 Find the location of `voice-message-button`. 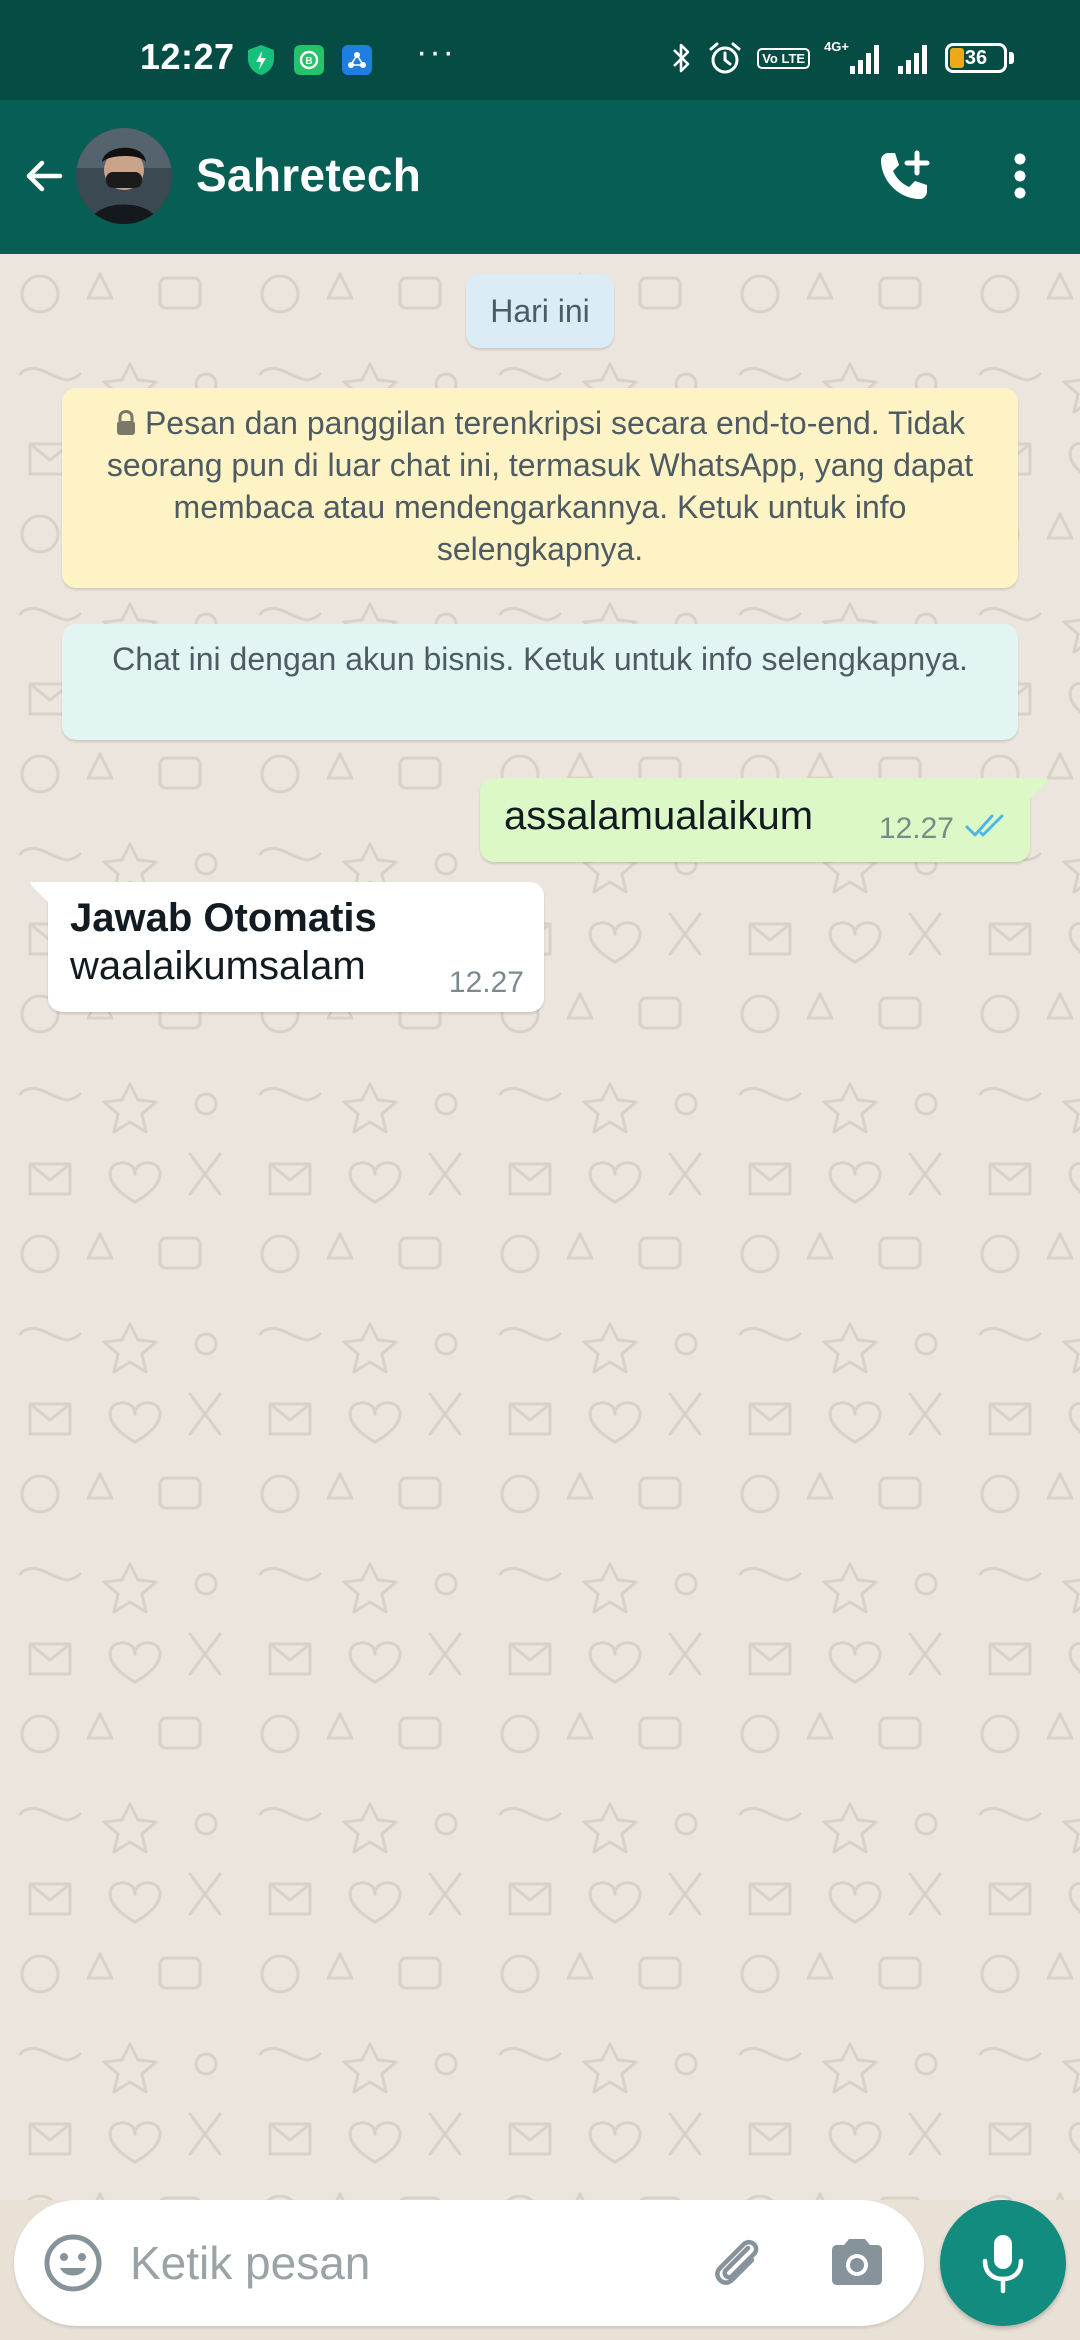

voice-message-button is located at coordinates (1003, 2263).